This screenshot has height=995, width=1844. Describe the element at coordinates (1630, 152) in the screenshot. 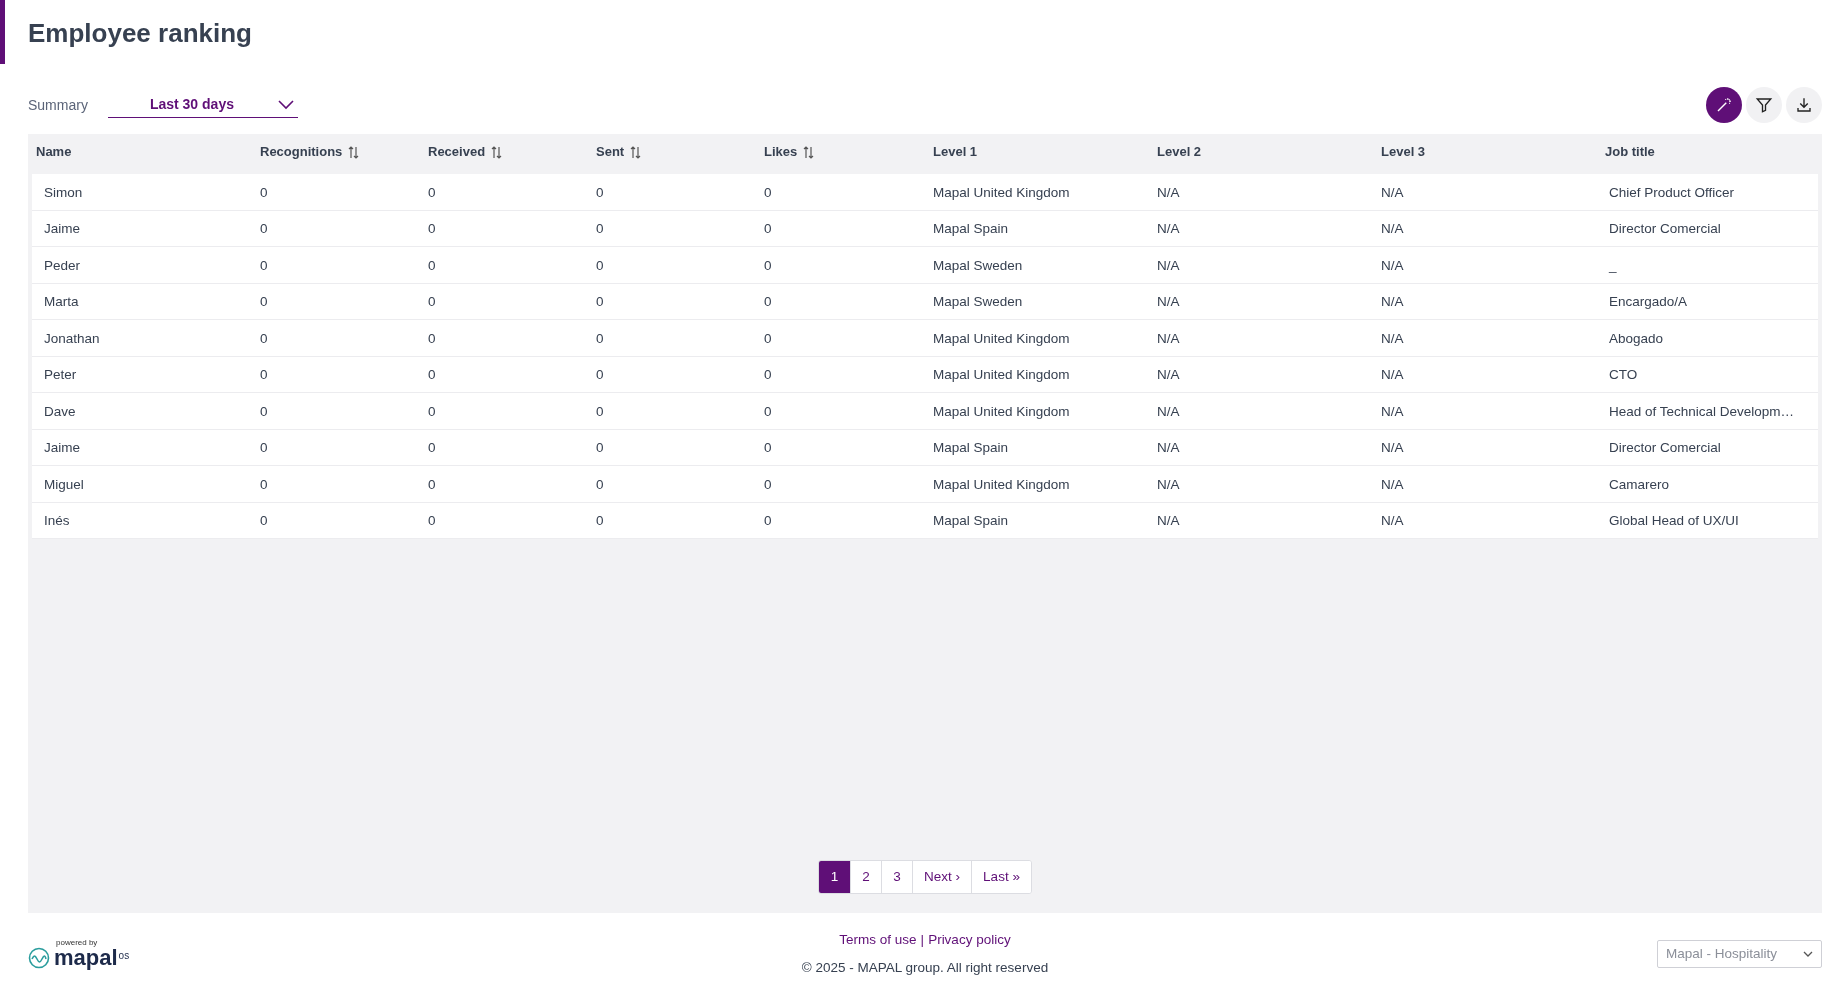

I see `column-header: Job title` at that location.